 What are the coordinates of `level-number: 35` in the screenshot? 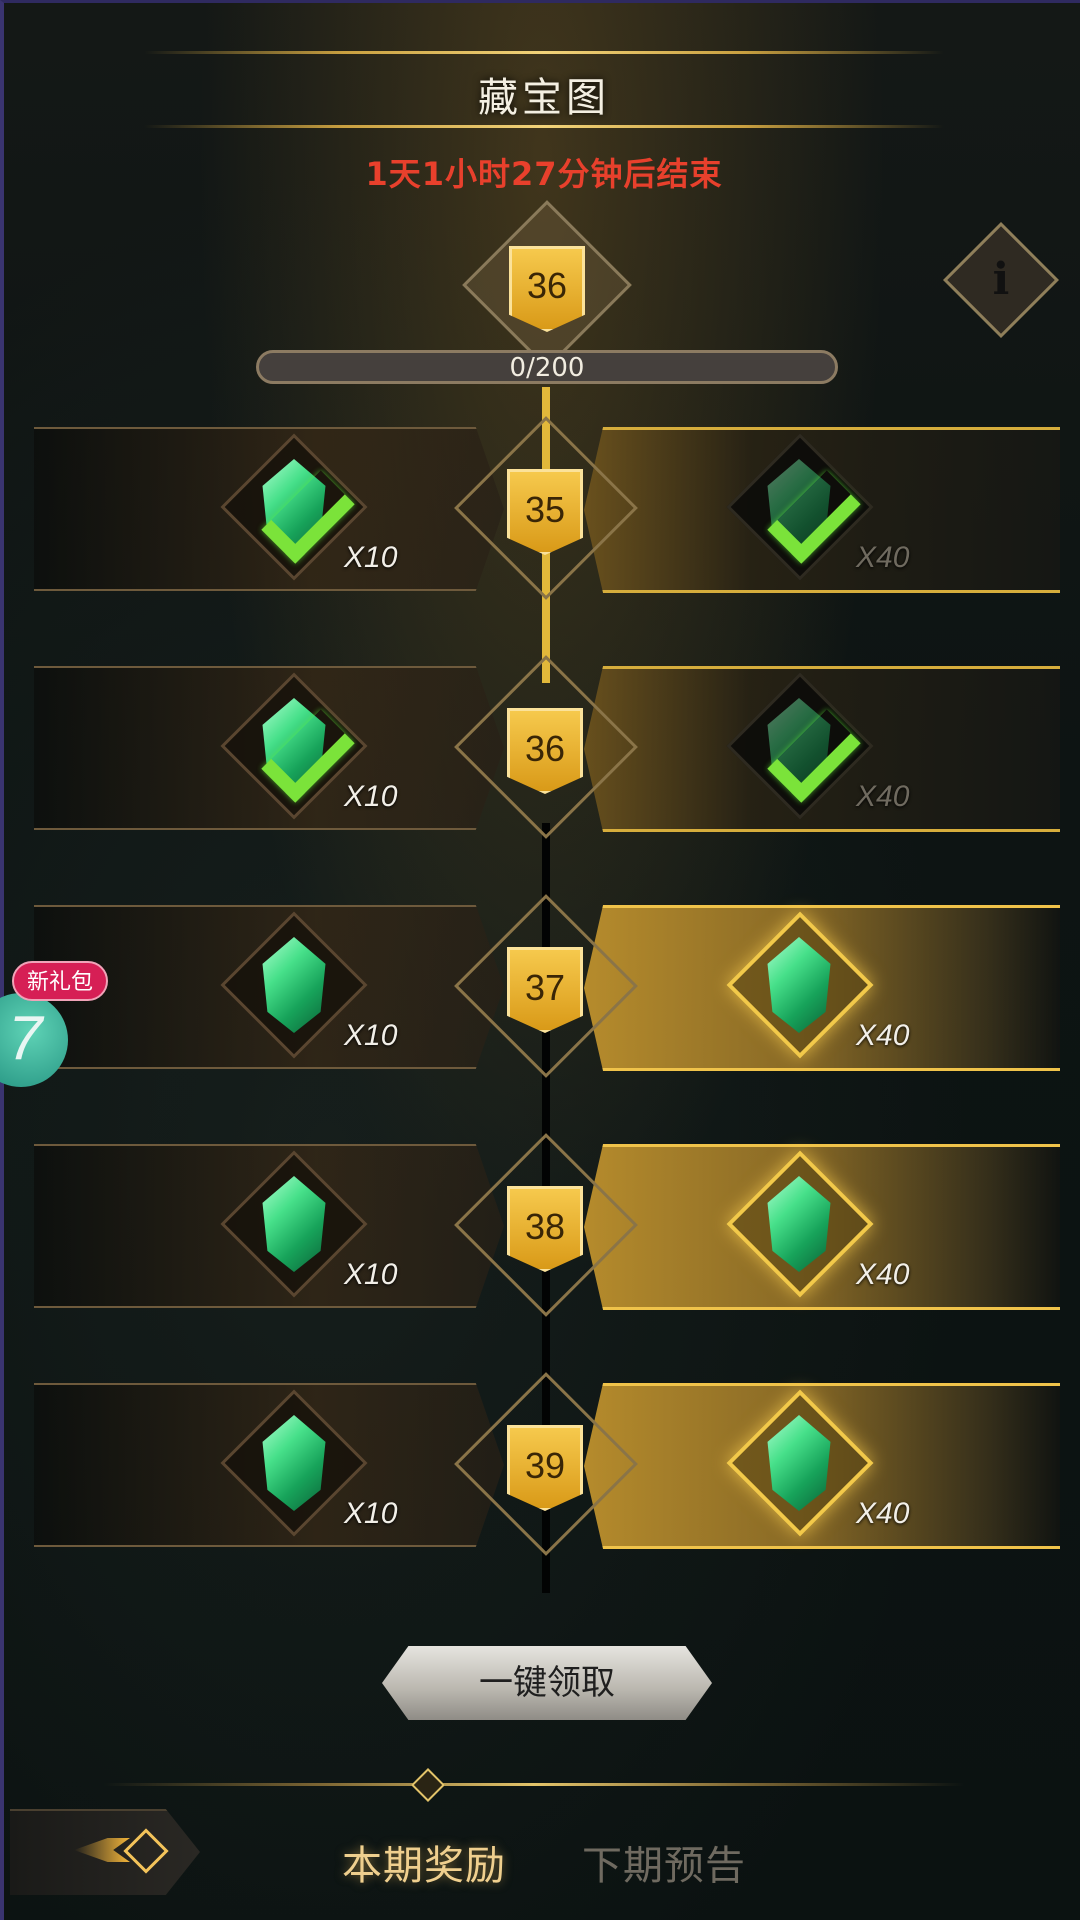 It's located at (545, 509).